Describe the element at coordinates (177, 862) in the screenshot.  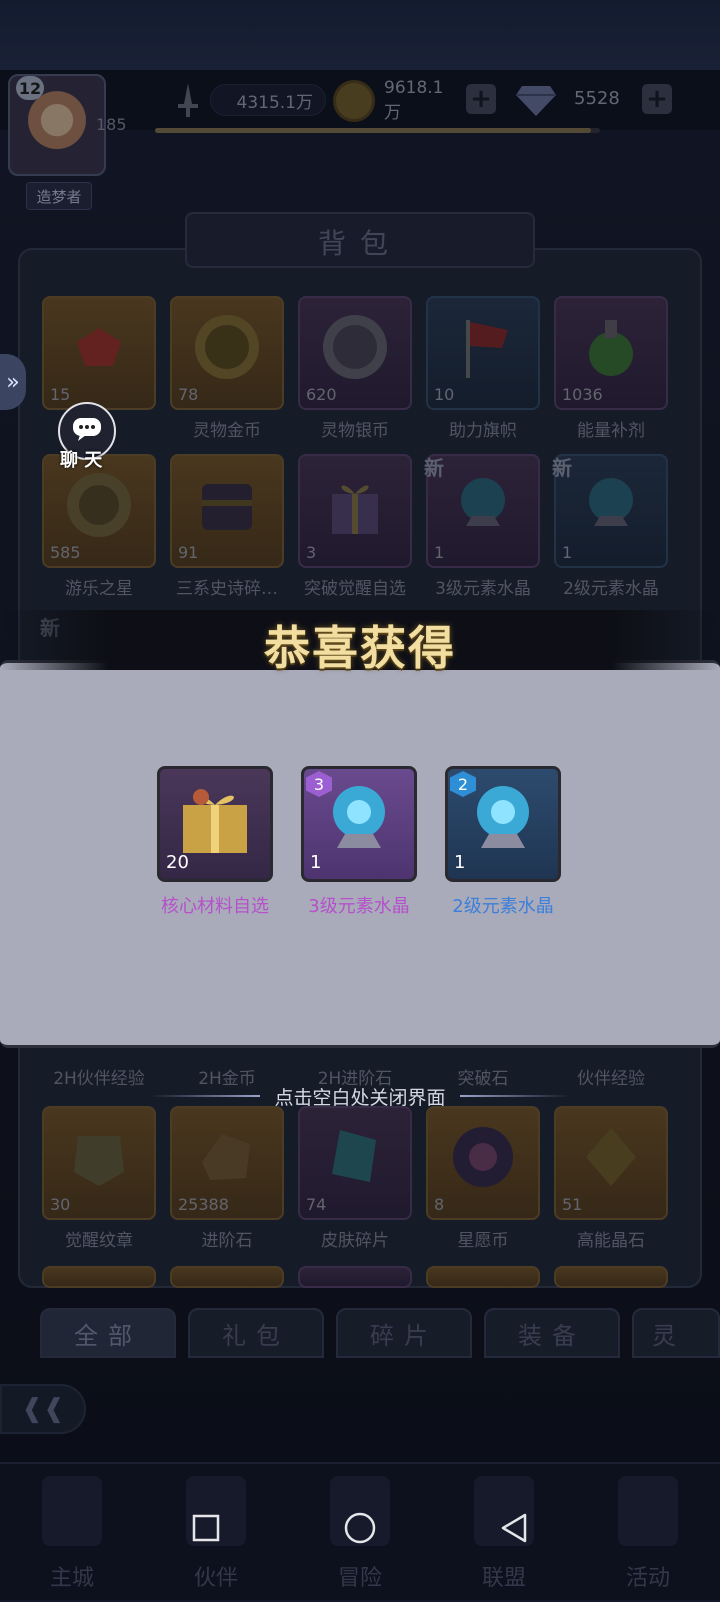
I see `reward-count: 20` at that location.